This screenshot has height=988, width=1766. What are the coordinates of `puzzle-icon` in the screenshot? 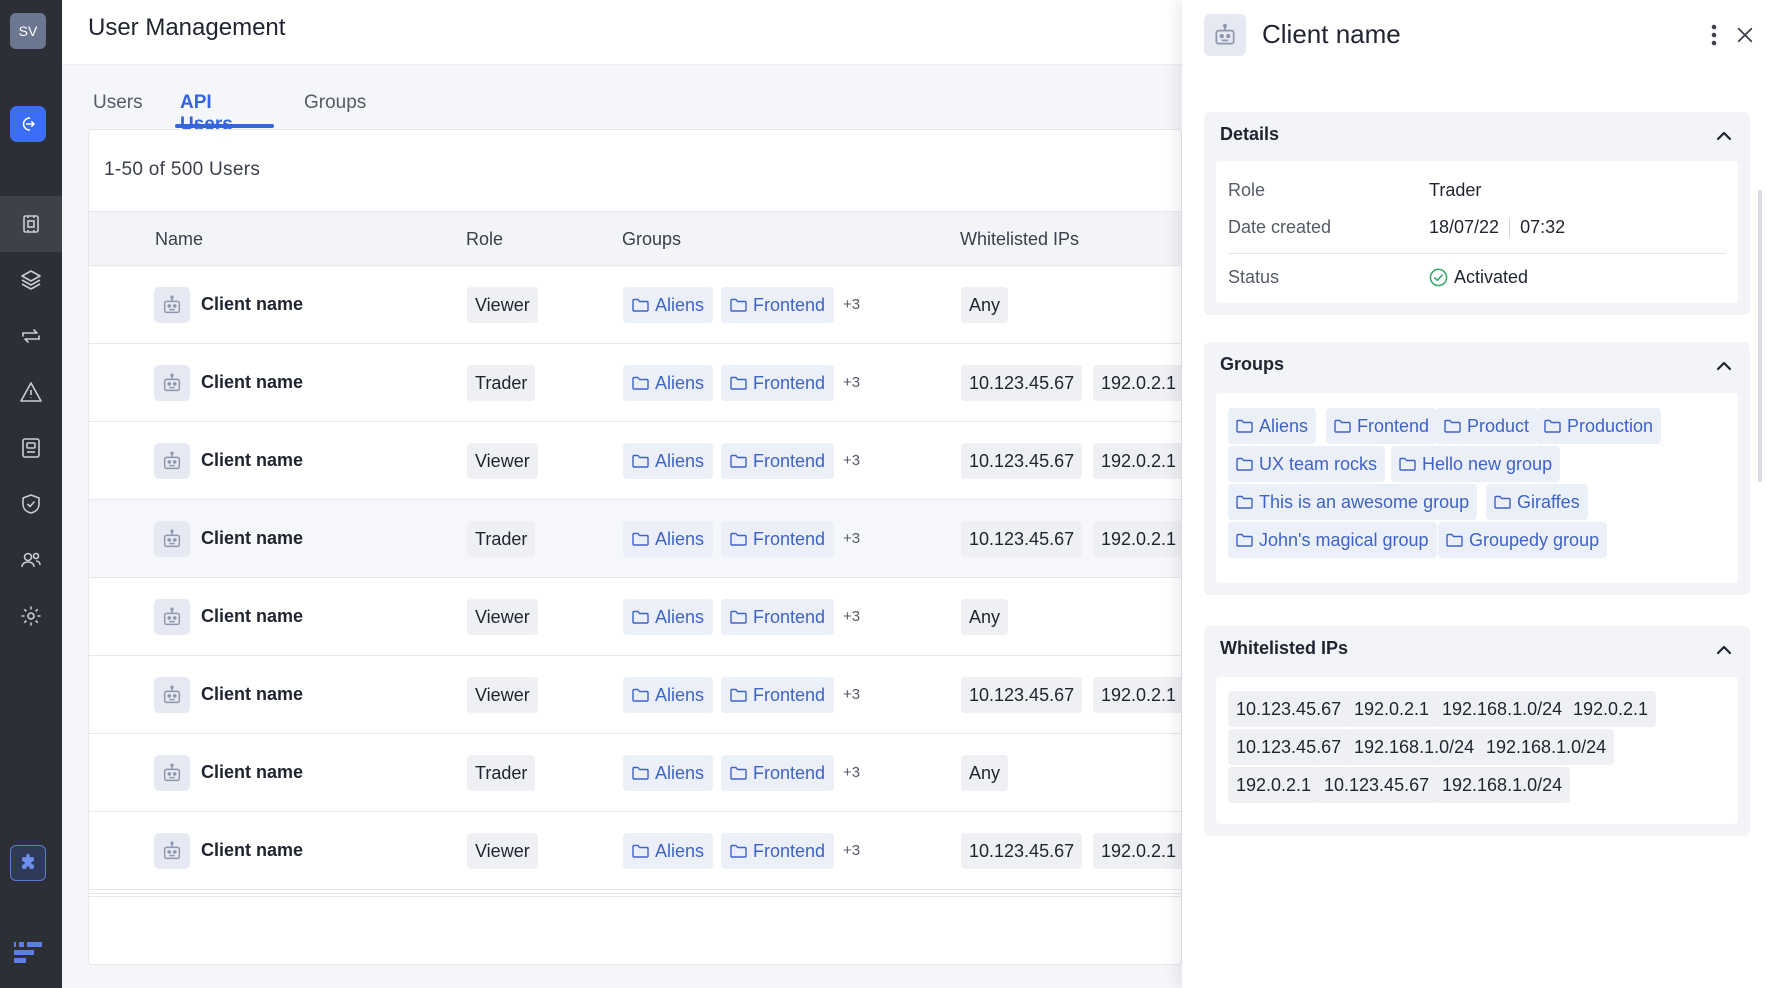 It's located at (28, 863).